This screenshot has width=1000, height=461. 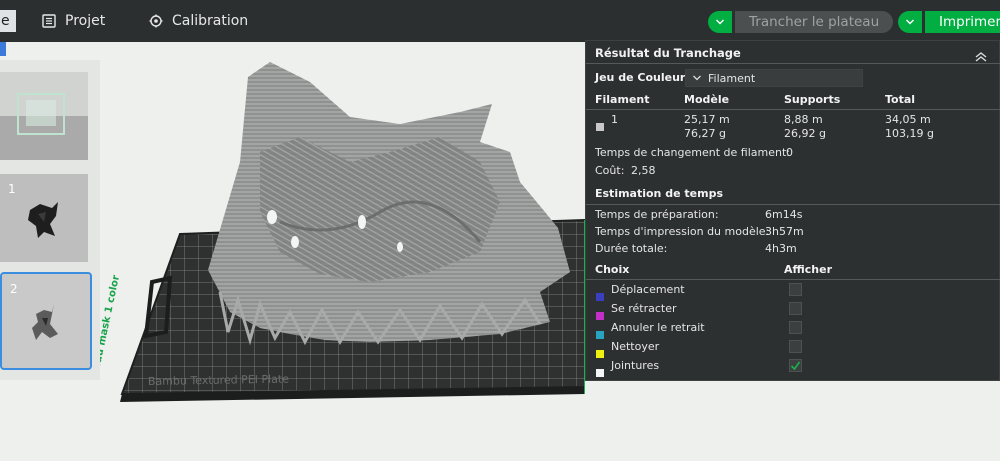 I want to click on slice-plate-button: Trancher le plateau, so click(x=814, y=22).